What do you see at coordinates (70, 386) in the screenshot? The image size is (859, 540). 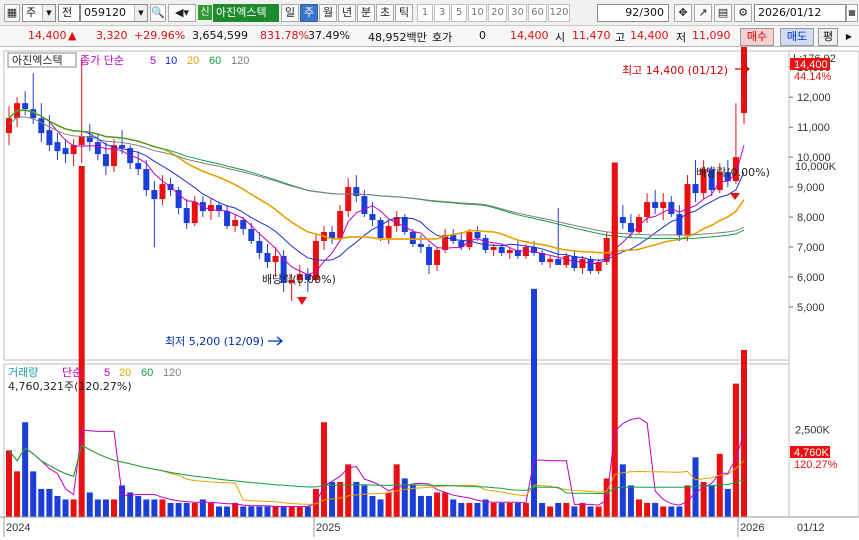 I see `volume-info: 4,760,321주(120.27%)` at bounding box center [70, 386].